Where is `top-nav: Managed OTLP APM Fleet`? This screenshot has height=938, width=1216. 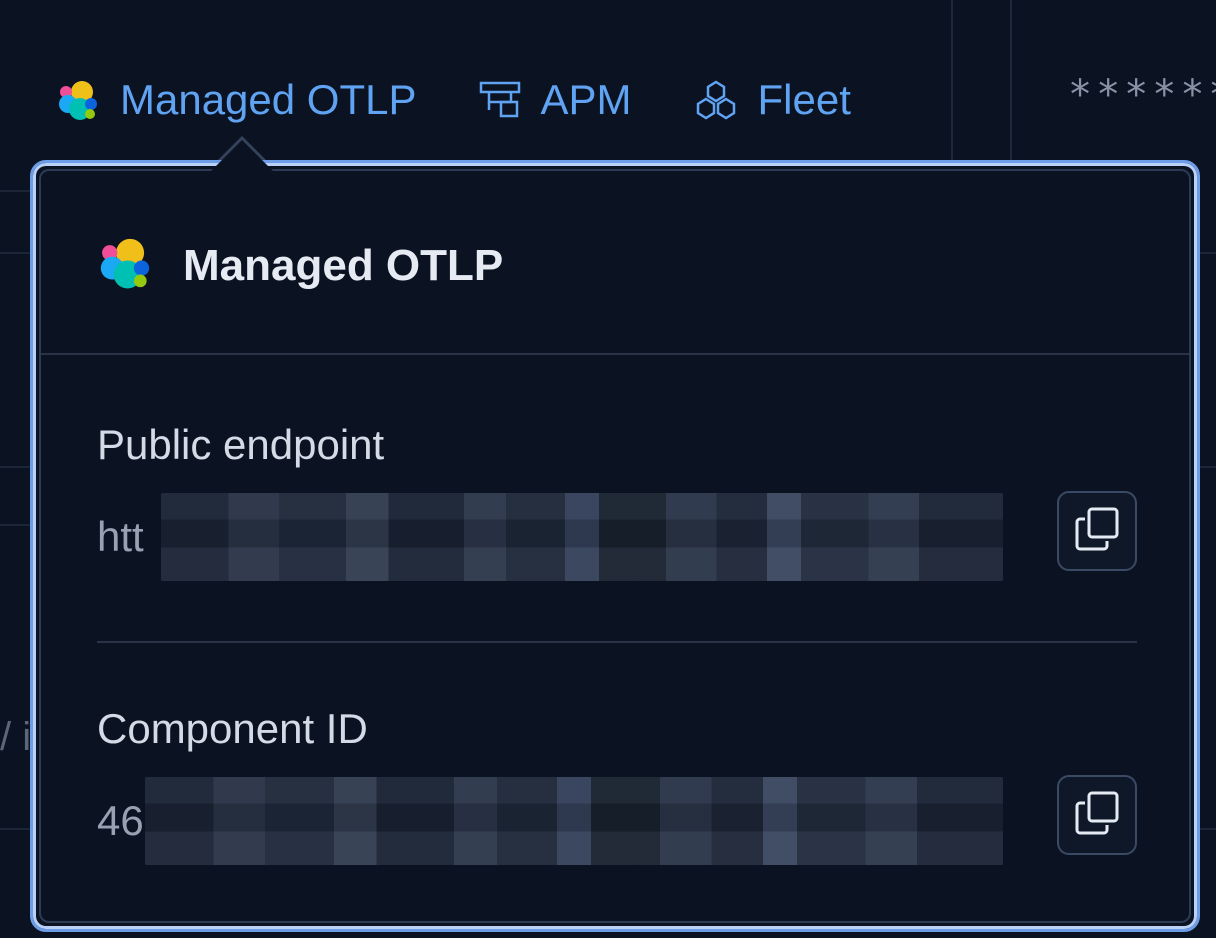 top-nav: Managed OTLP APM Fleet is located at coordinates (484, 100).